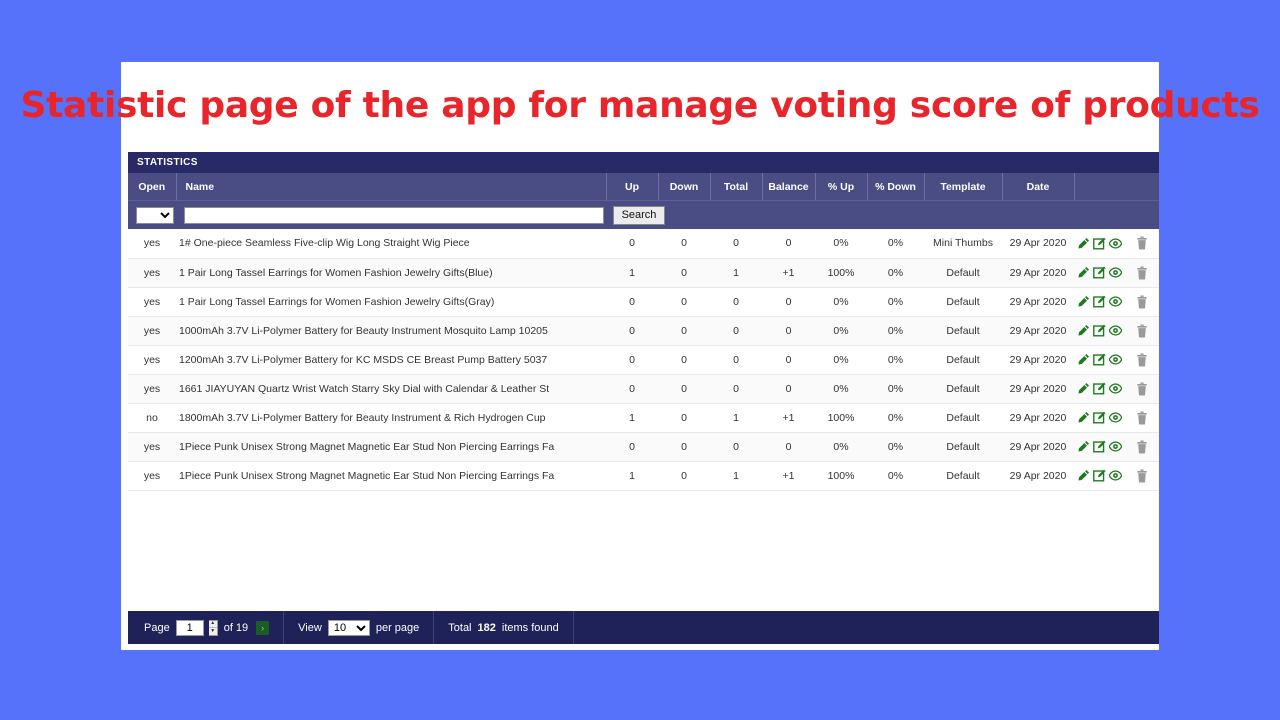  Describe the element at coordinates (155, 215) in the screenshot. I see `search-field-select` at that location.